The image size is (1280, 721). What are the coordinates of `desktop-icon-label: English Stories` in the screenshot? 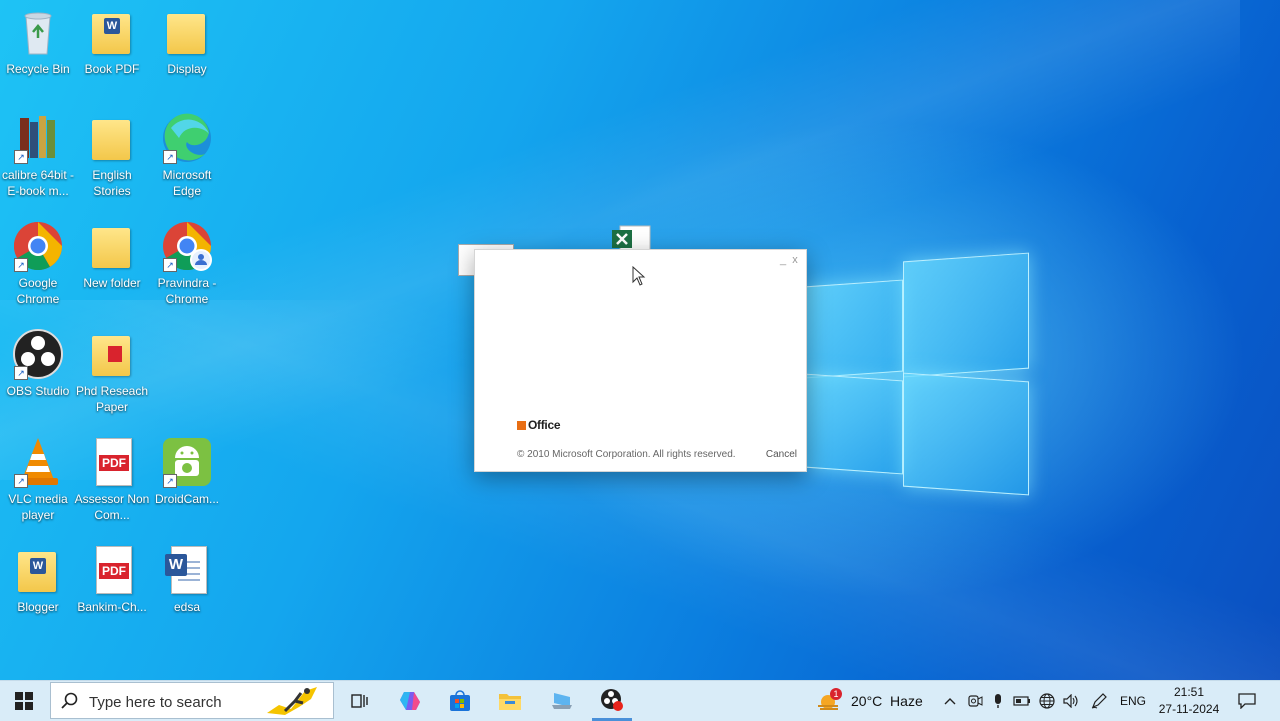 It's located at (112, 183).